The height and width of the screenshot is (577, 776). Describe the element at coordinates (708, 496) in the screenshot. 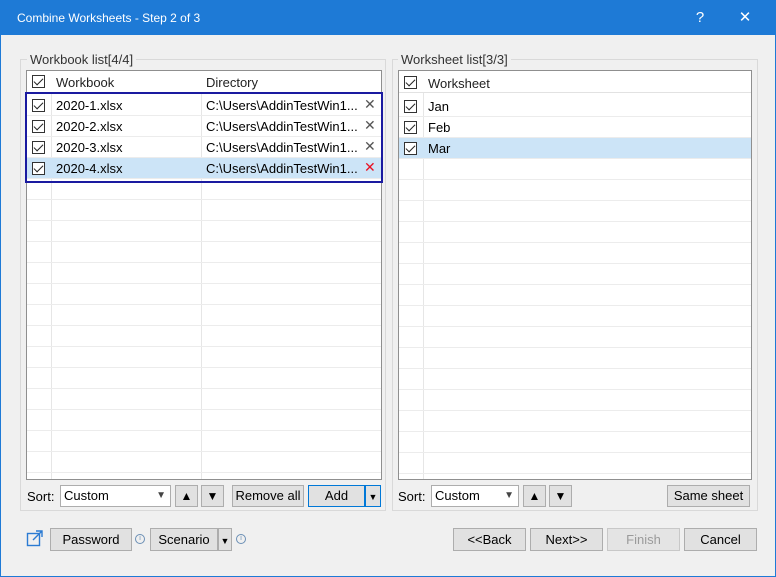

I see `same-sheet-button: Same sheet` at that location.